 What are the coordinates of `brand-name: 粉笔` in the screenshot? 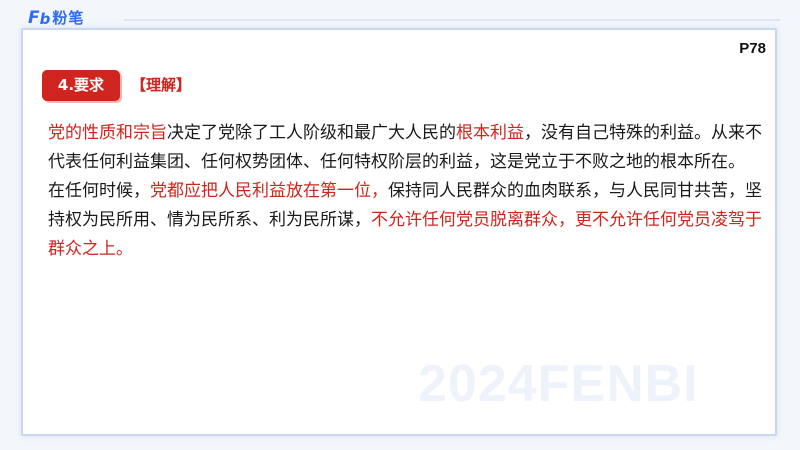 It's located at (68, 18).